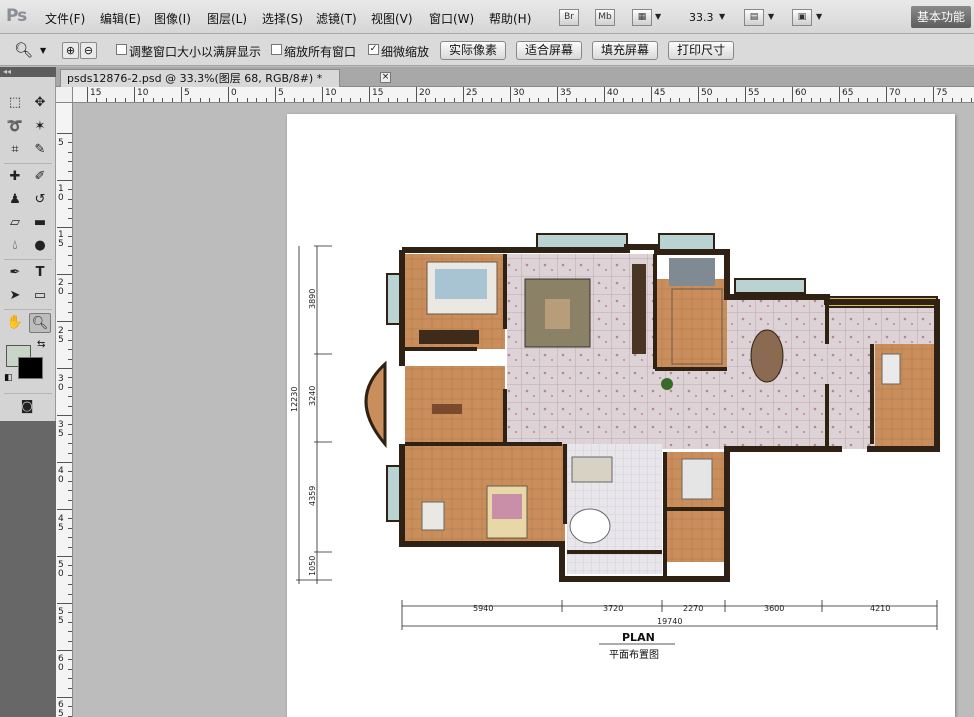  I want to click on menu-layer: 图层(L), so click(227, 18).